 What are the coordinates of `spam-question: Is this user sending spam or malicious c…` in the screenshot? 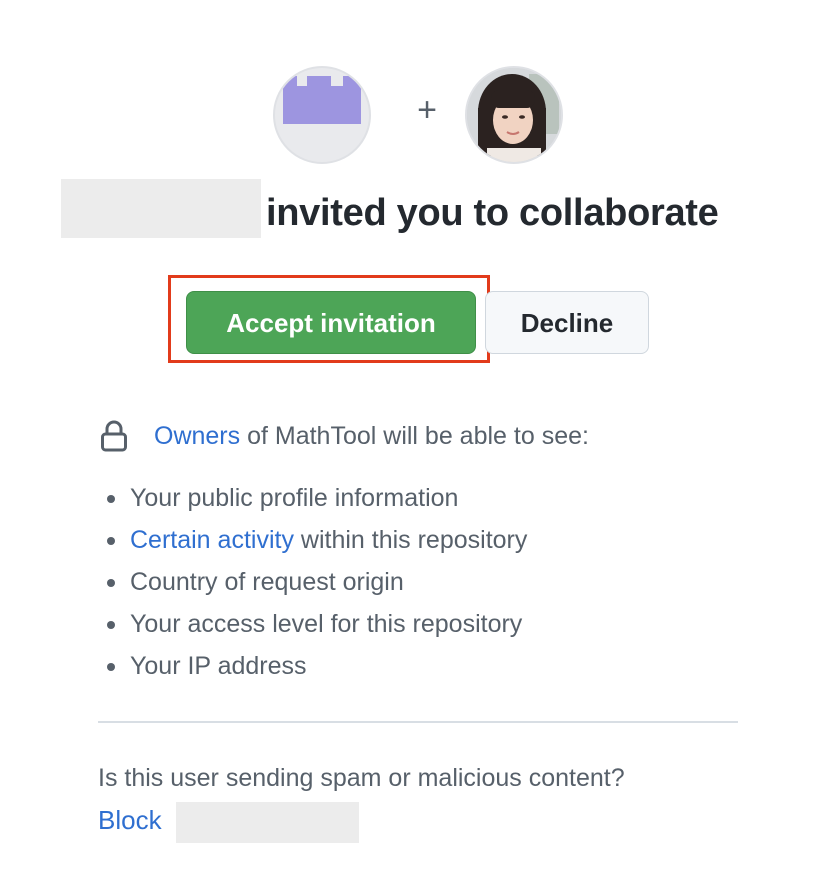 It's located at (361, 778).